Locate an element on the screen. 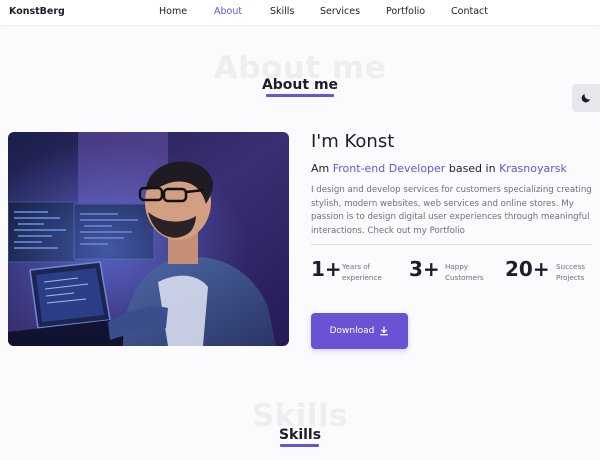 This screenshot has height=460, width=600. stat-projects-label-2: Projects is located at coordinates (570, 277).